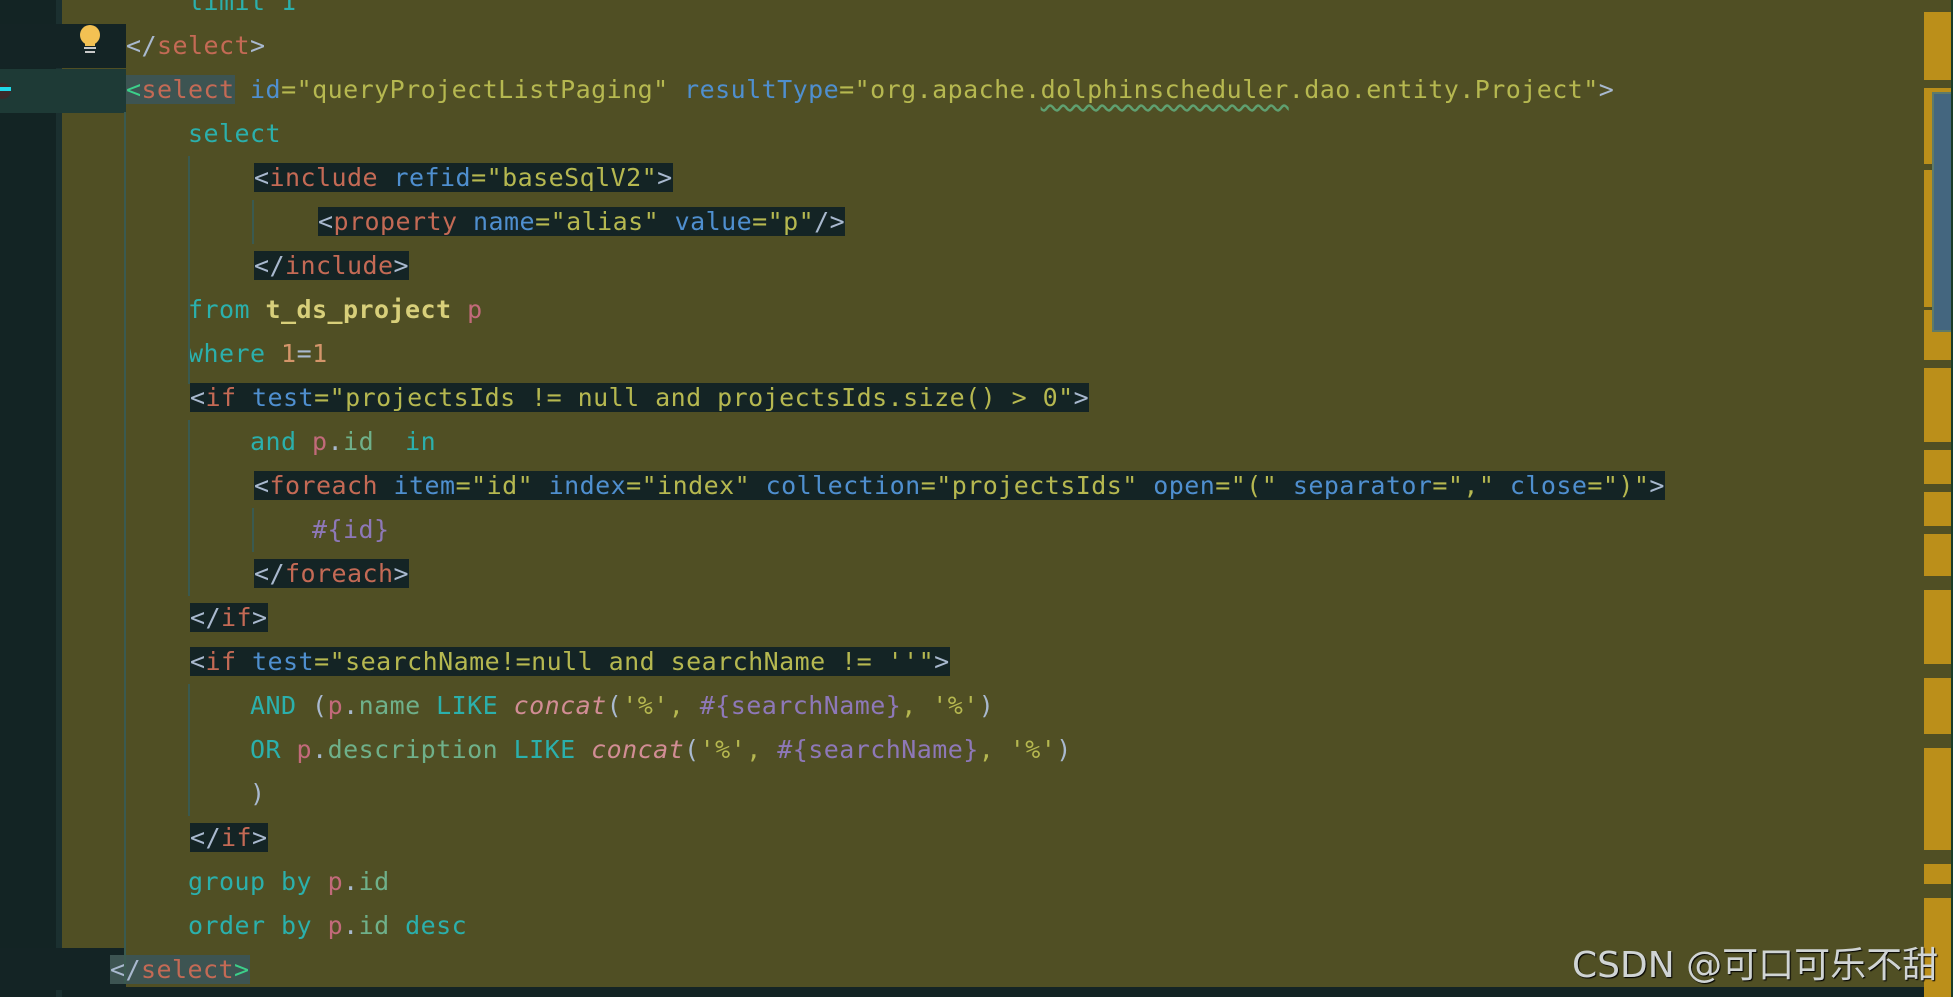 The image size is (1953, 997). What do you see at coordinates (258, 882) in the screenshot?
I see `code-line: group by p.id` at bounding box center [258, 882].